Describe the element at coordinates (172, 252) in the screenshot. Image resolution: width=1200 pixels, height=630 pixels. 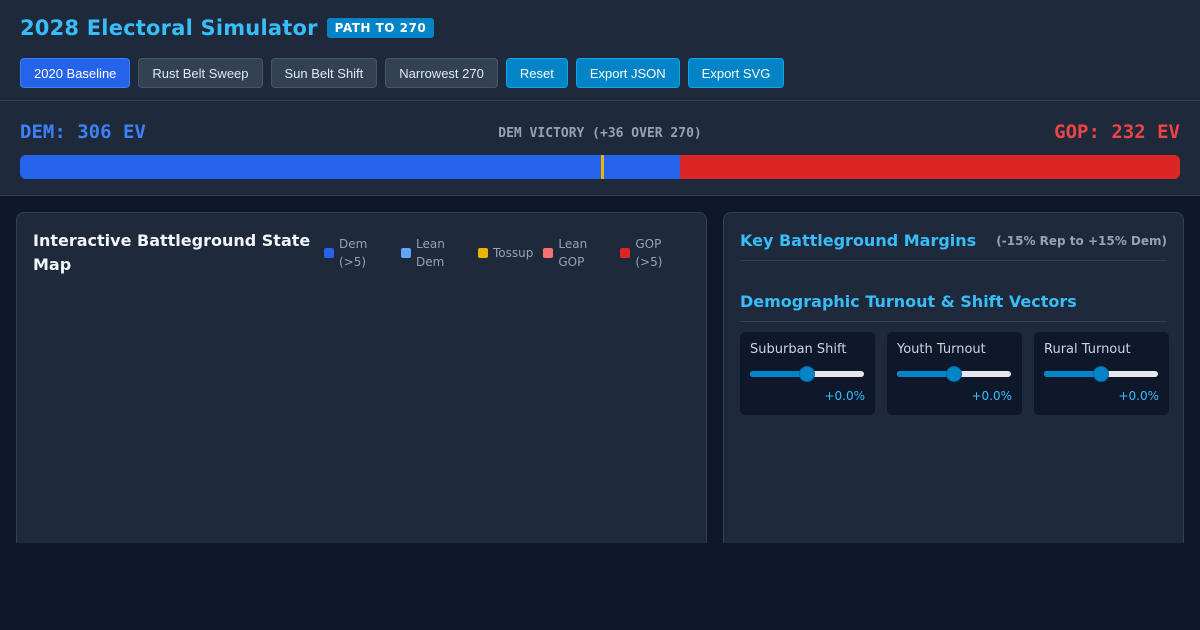
I see `map-panel-title: Interactive Battleground State Map` at that location.